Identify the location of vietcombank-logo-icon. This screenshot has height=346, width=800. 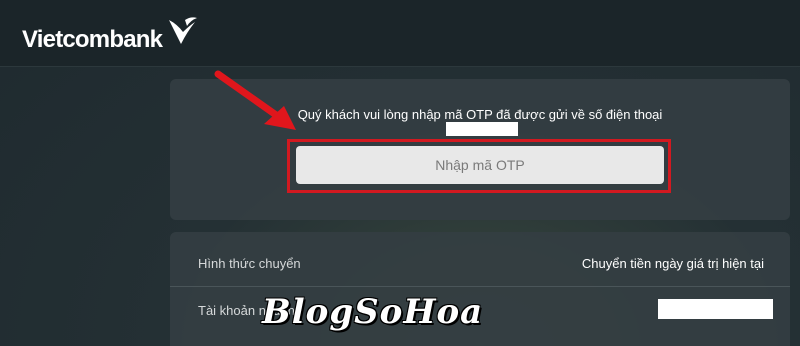
(183, 30).